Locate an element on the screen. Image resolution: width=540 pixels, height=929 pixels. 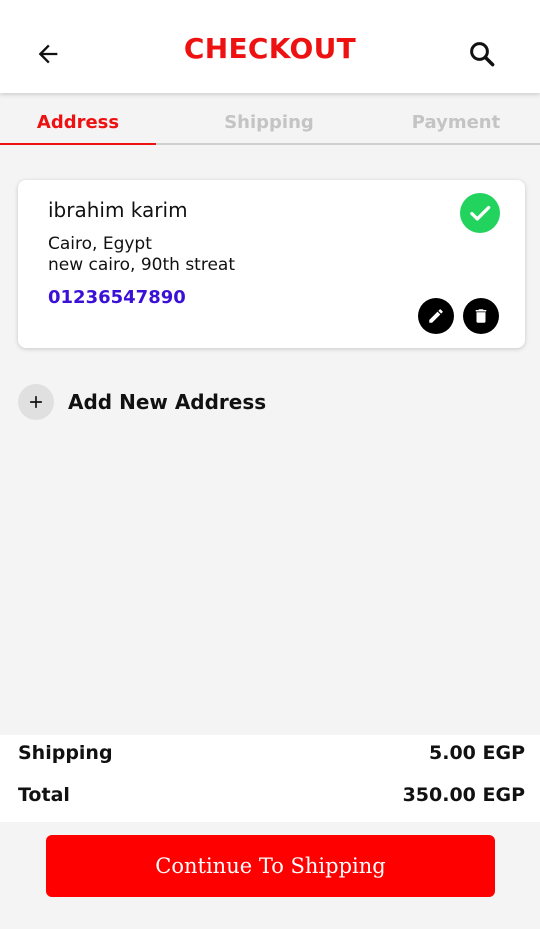
address-line-2: new cairo, 90th streat is located at coordinates (142, 265).